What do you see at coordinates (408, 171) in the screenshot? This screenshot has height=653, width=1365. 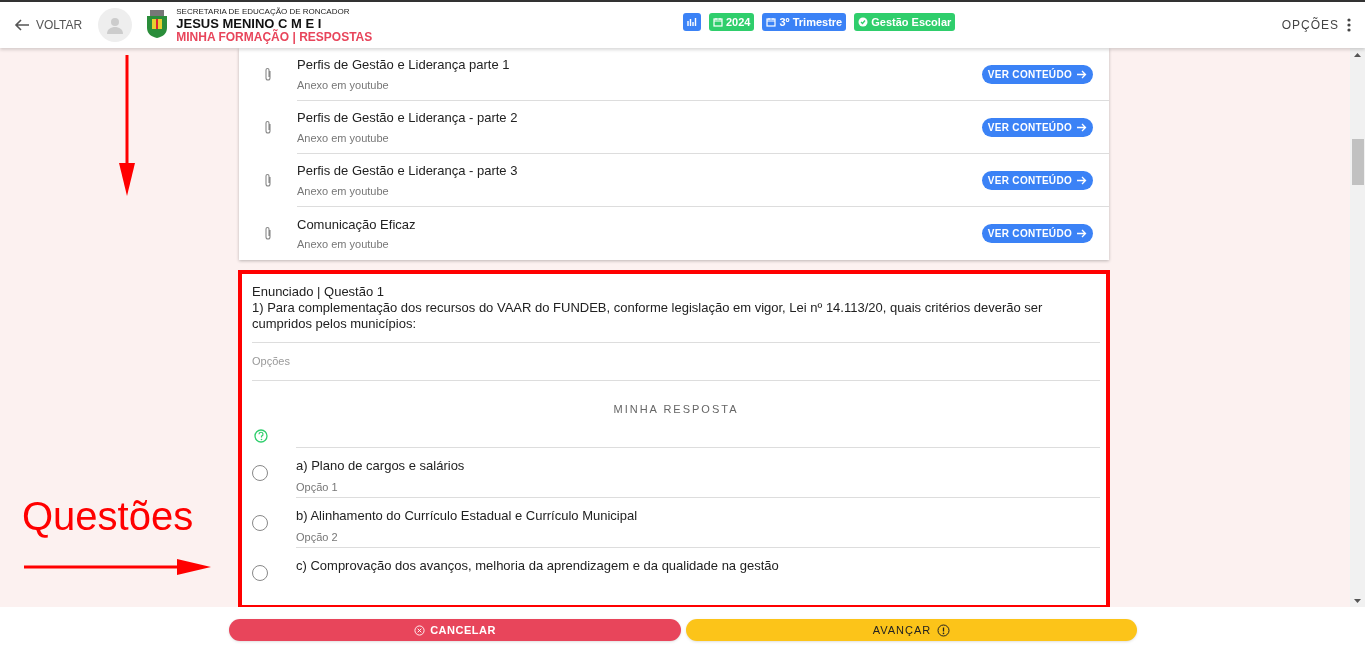 I see `attachment-title: Perfis de Gestão e Liderança - parte 3` at bounding box center [408, 171].